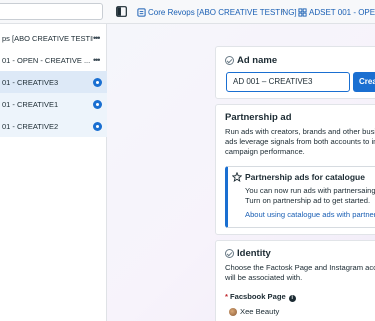  I want to click on tree-item-label: ps [ABO CREATIVE TESTING, so click(47, 38).